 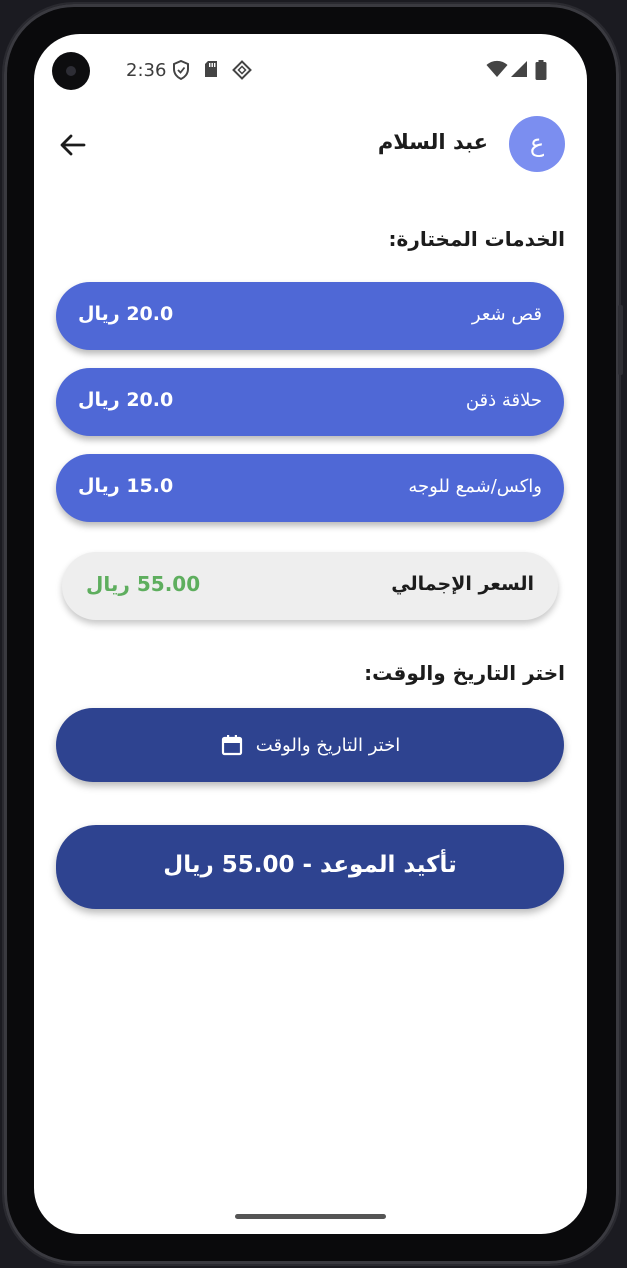 I want to click on services-section-title: :الخدمات المختارة, so click(x=476, y=239).